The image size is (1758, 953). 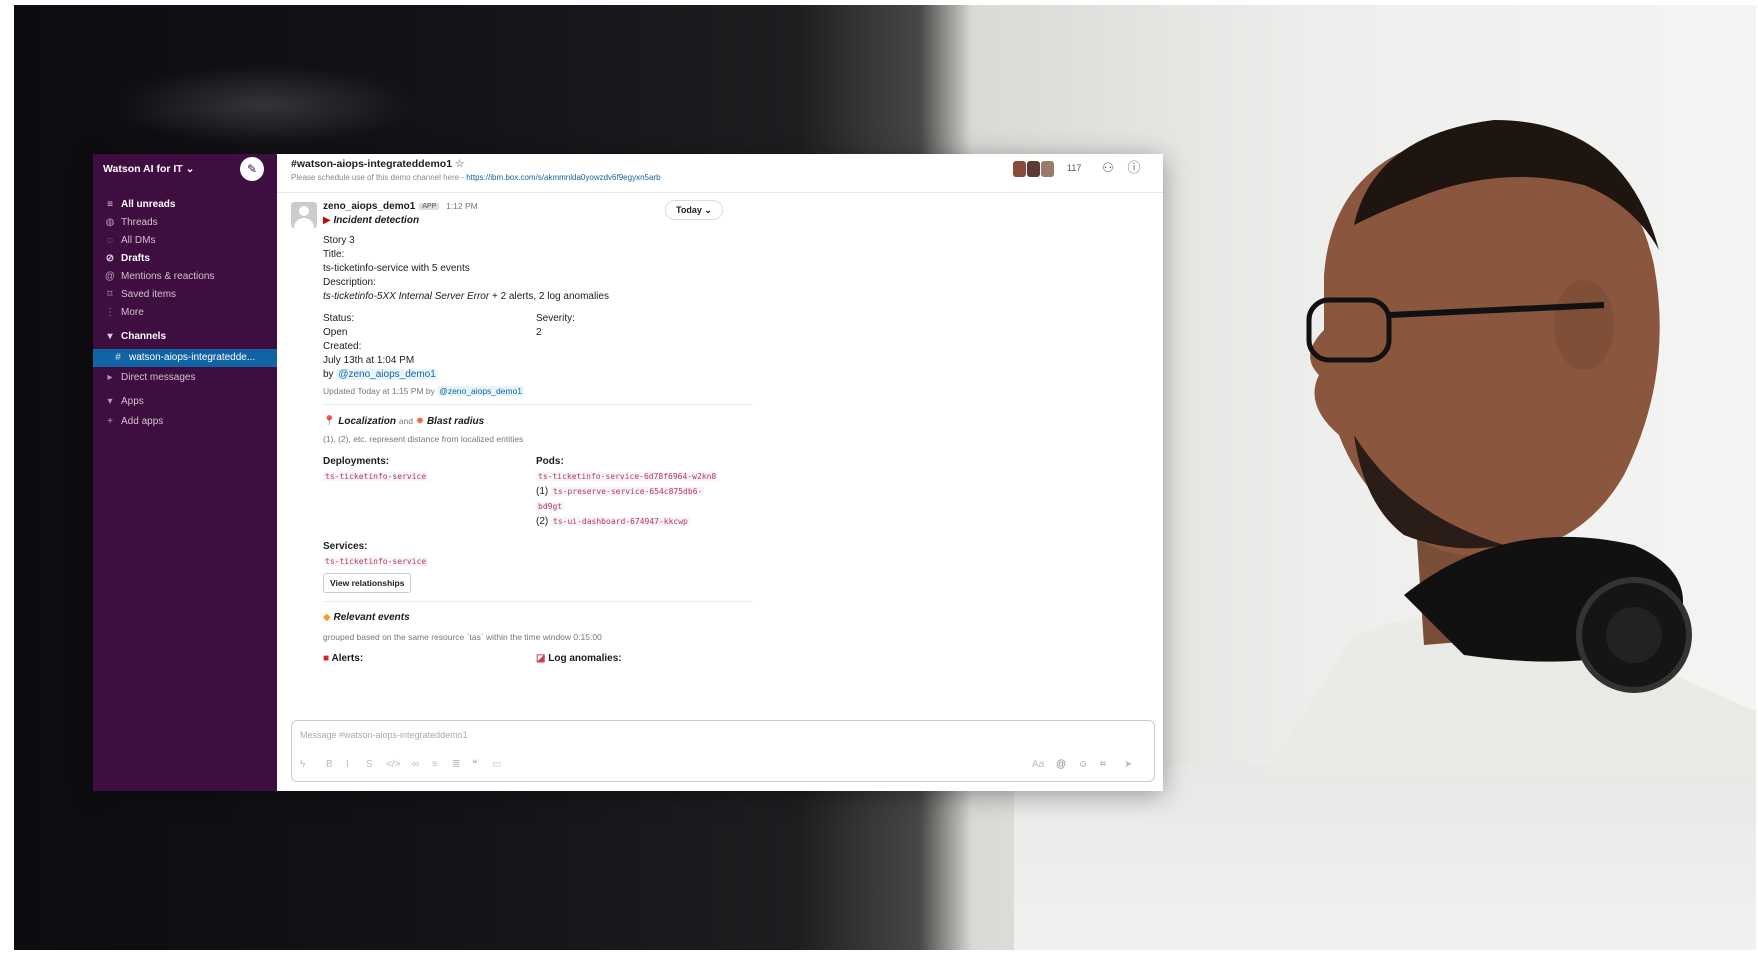 I want to click on text-format-icon: Aa, so click(x=1038, y=764).